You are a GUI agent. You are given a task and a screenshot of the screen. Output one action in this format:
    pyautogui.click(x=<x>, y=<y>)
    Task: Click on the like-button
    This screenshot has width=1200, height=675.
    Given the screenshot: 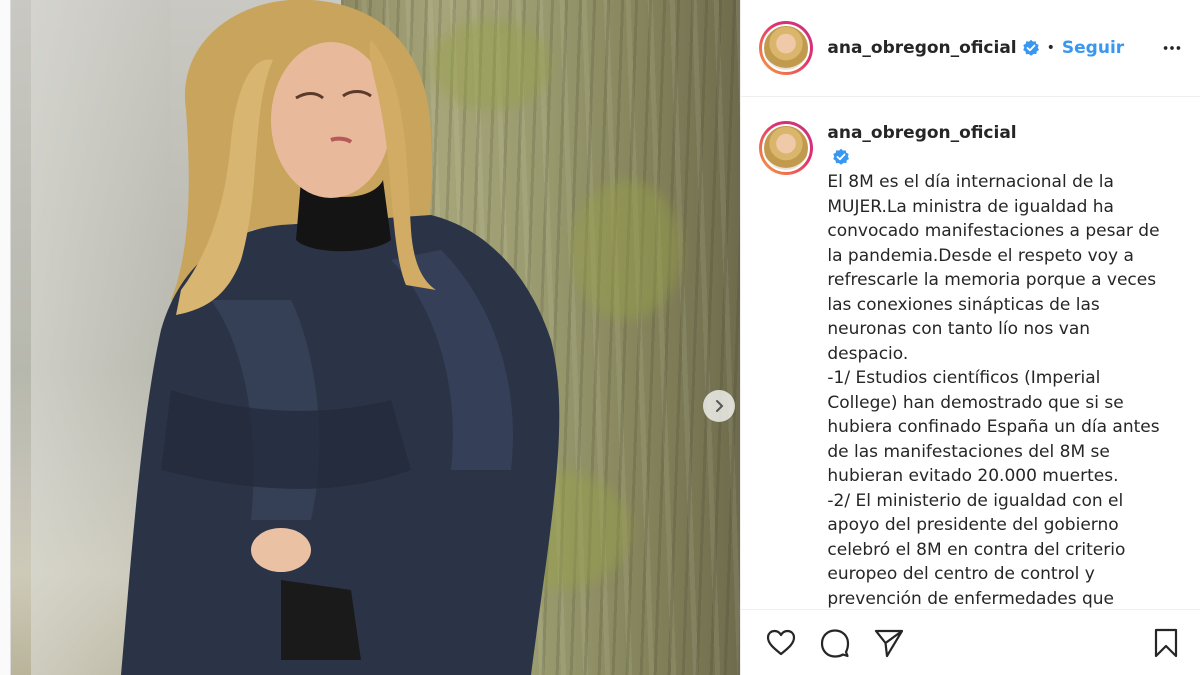 What is the action you would take?
    pyautogui.click(x=781, y=643)
    